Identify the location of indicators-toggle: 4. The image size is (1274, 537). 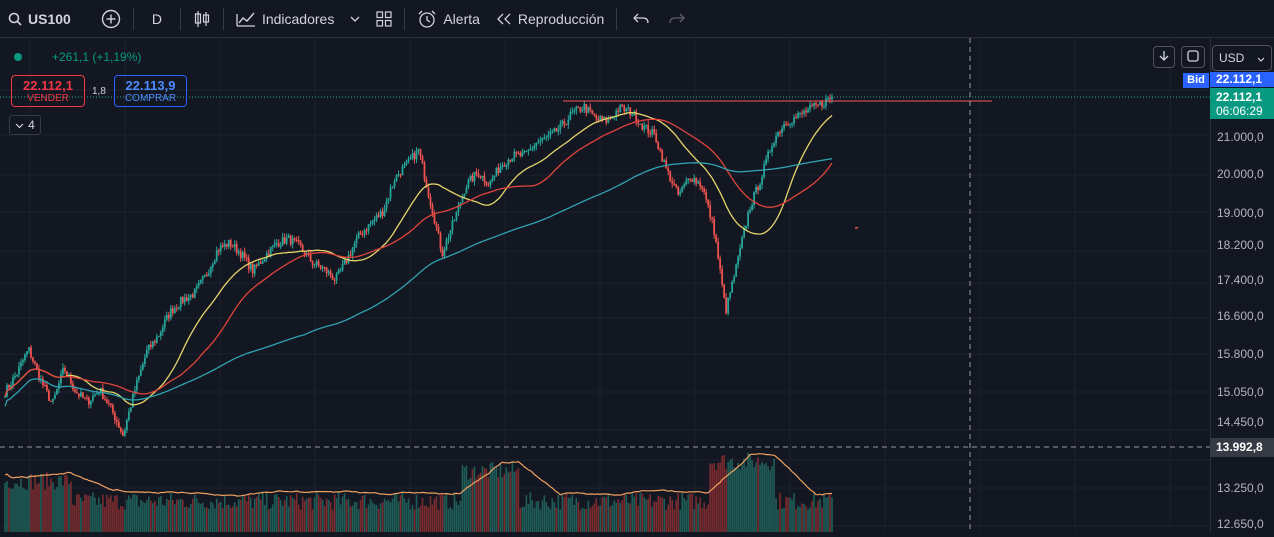
(25, 125).